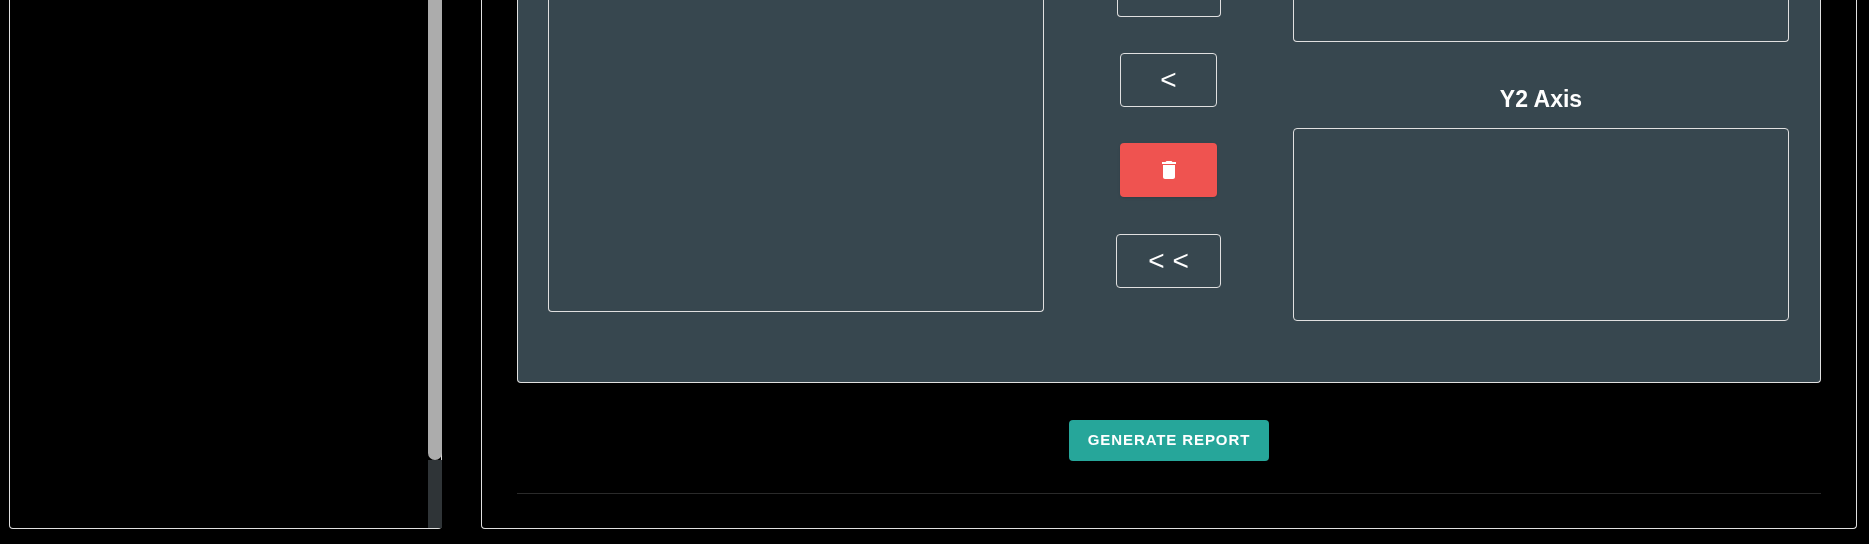 Image resolution: width=1869 pixels, height=544 pixels. I want to click on axis-title: Y2 Axis, so click(1541, 99).